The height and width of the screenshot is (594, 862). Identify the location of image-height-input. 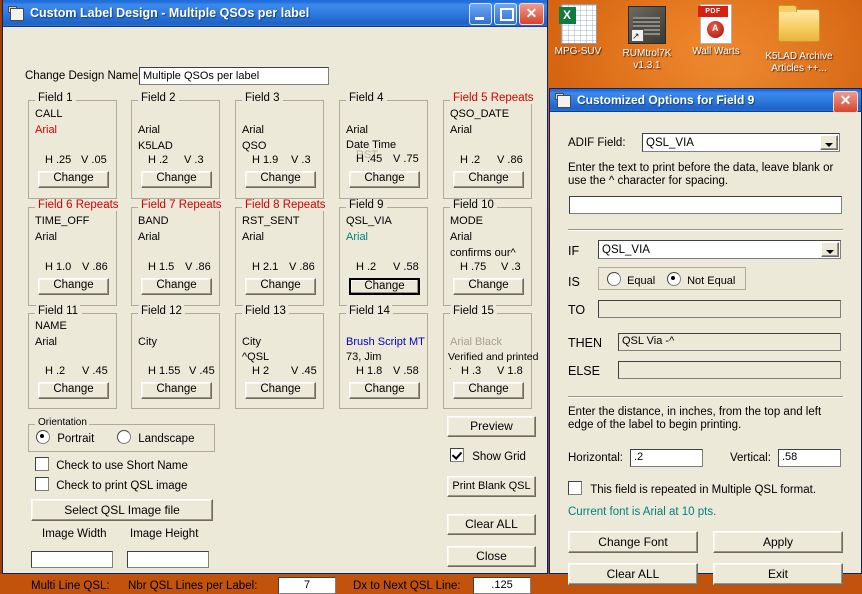
(168, 559).